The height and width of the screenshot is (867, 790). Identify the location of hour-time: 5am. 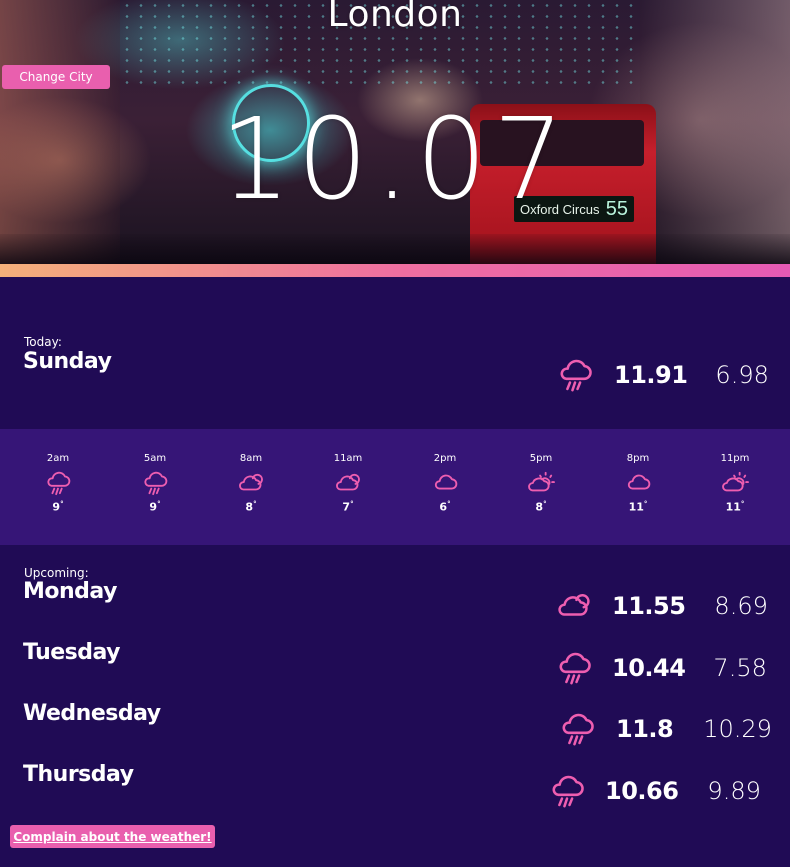
(155, 458).